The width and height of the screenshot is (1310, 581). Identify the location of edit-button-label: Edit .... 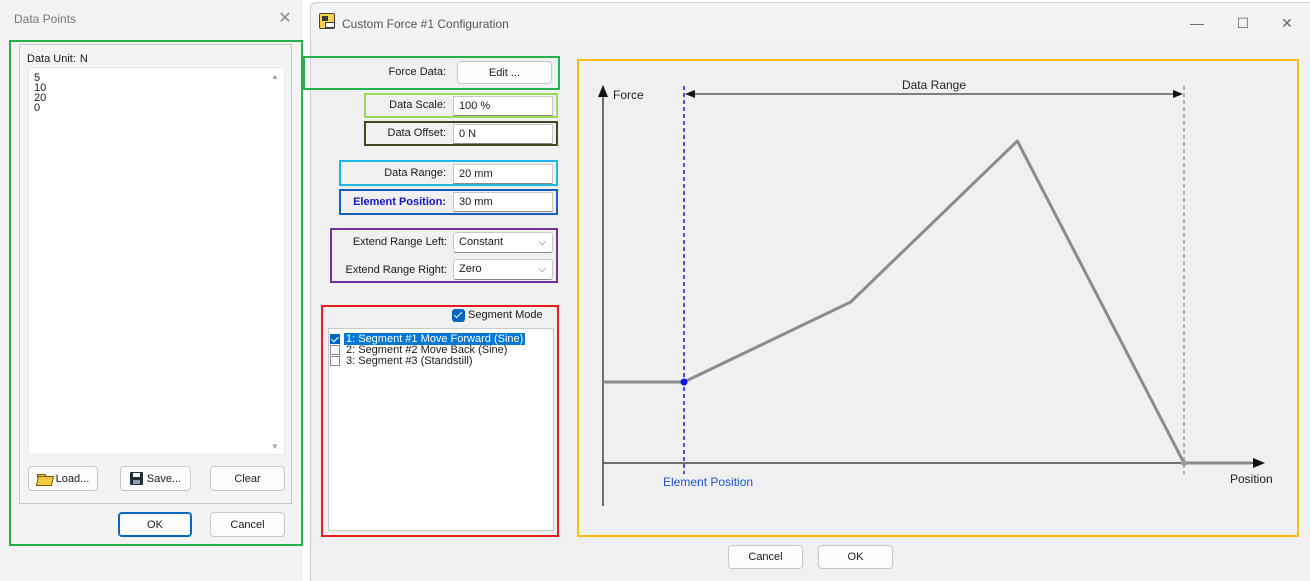
(504, 72).